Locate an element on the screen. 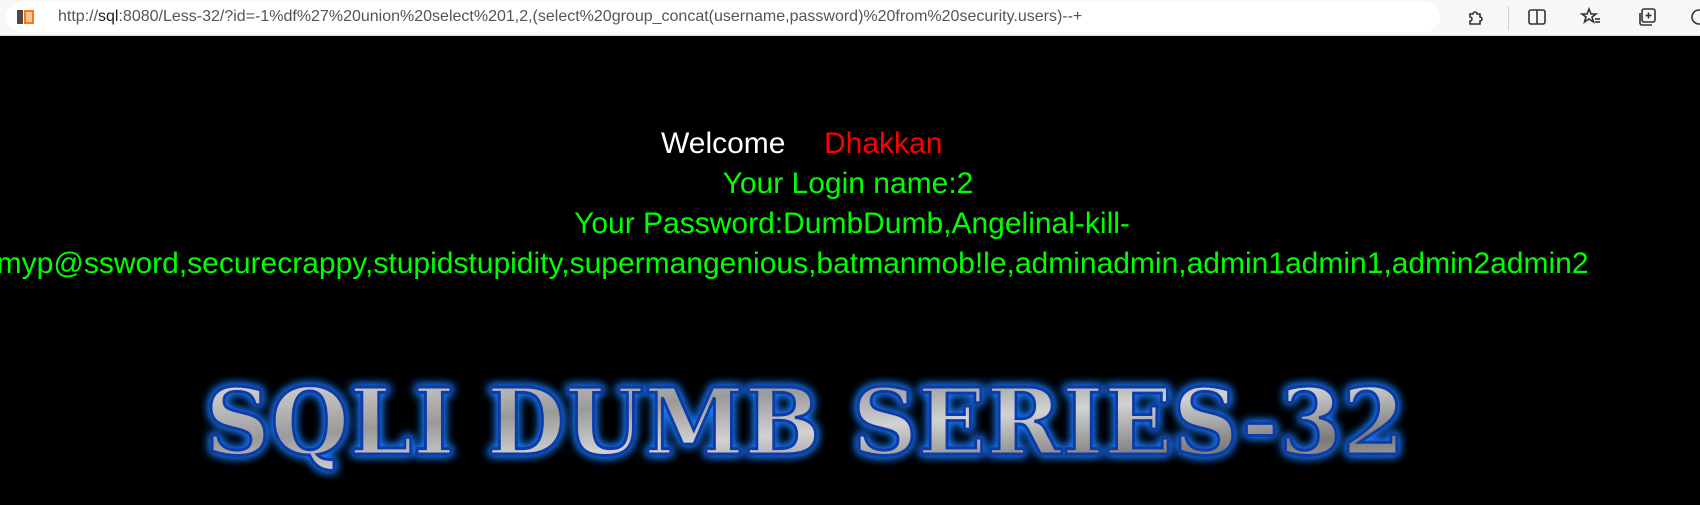 Image resolution: width=1700 pixels, height=505 pixels. site-info-icon is located at coordinates (26, 17).